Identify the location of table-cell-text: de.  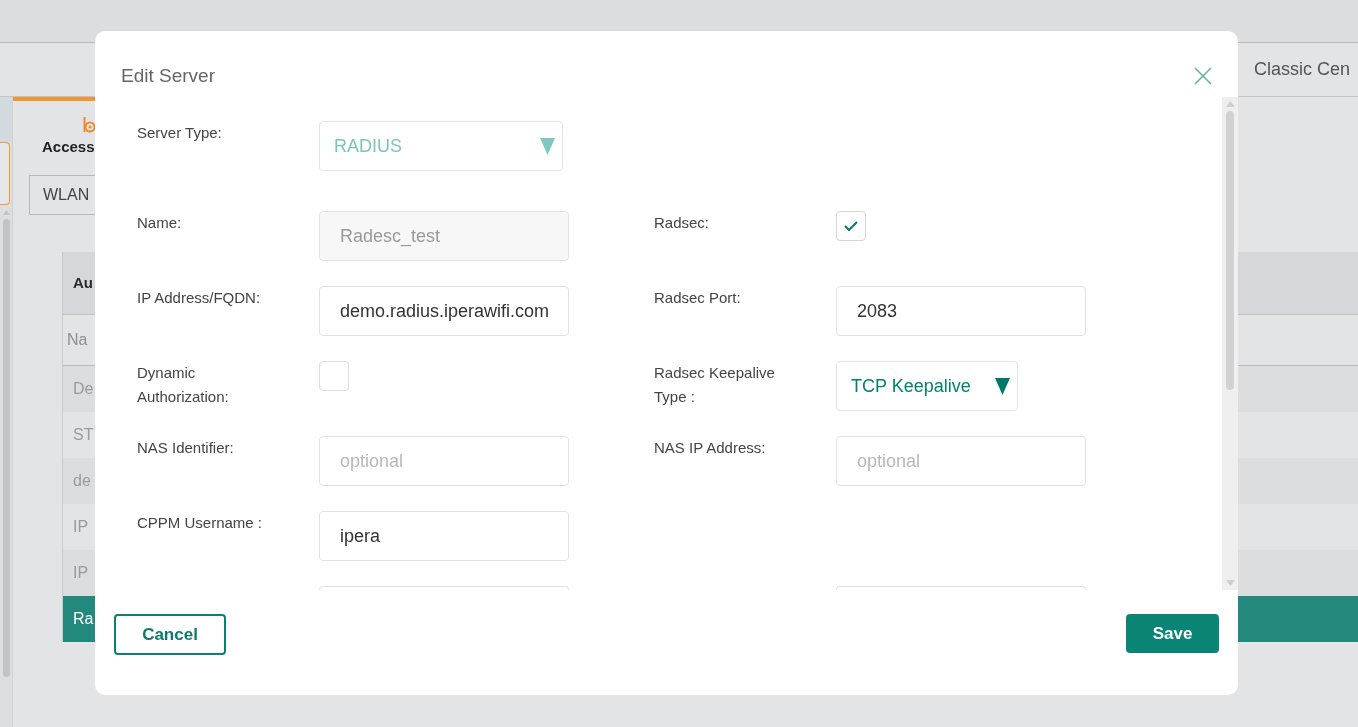
(82, 481).